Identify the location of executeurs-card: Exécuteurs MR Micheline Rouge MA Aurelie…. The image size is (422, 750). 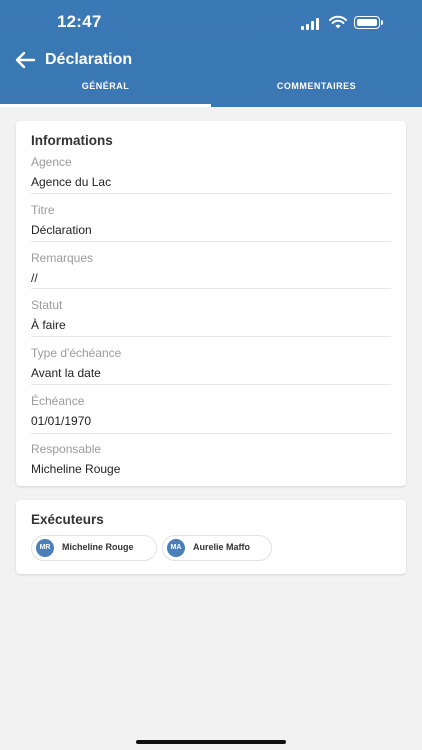
(211, 537).